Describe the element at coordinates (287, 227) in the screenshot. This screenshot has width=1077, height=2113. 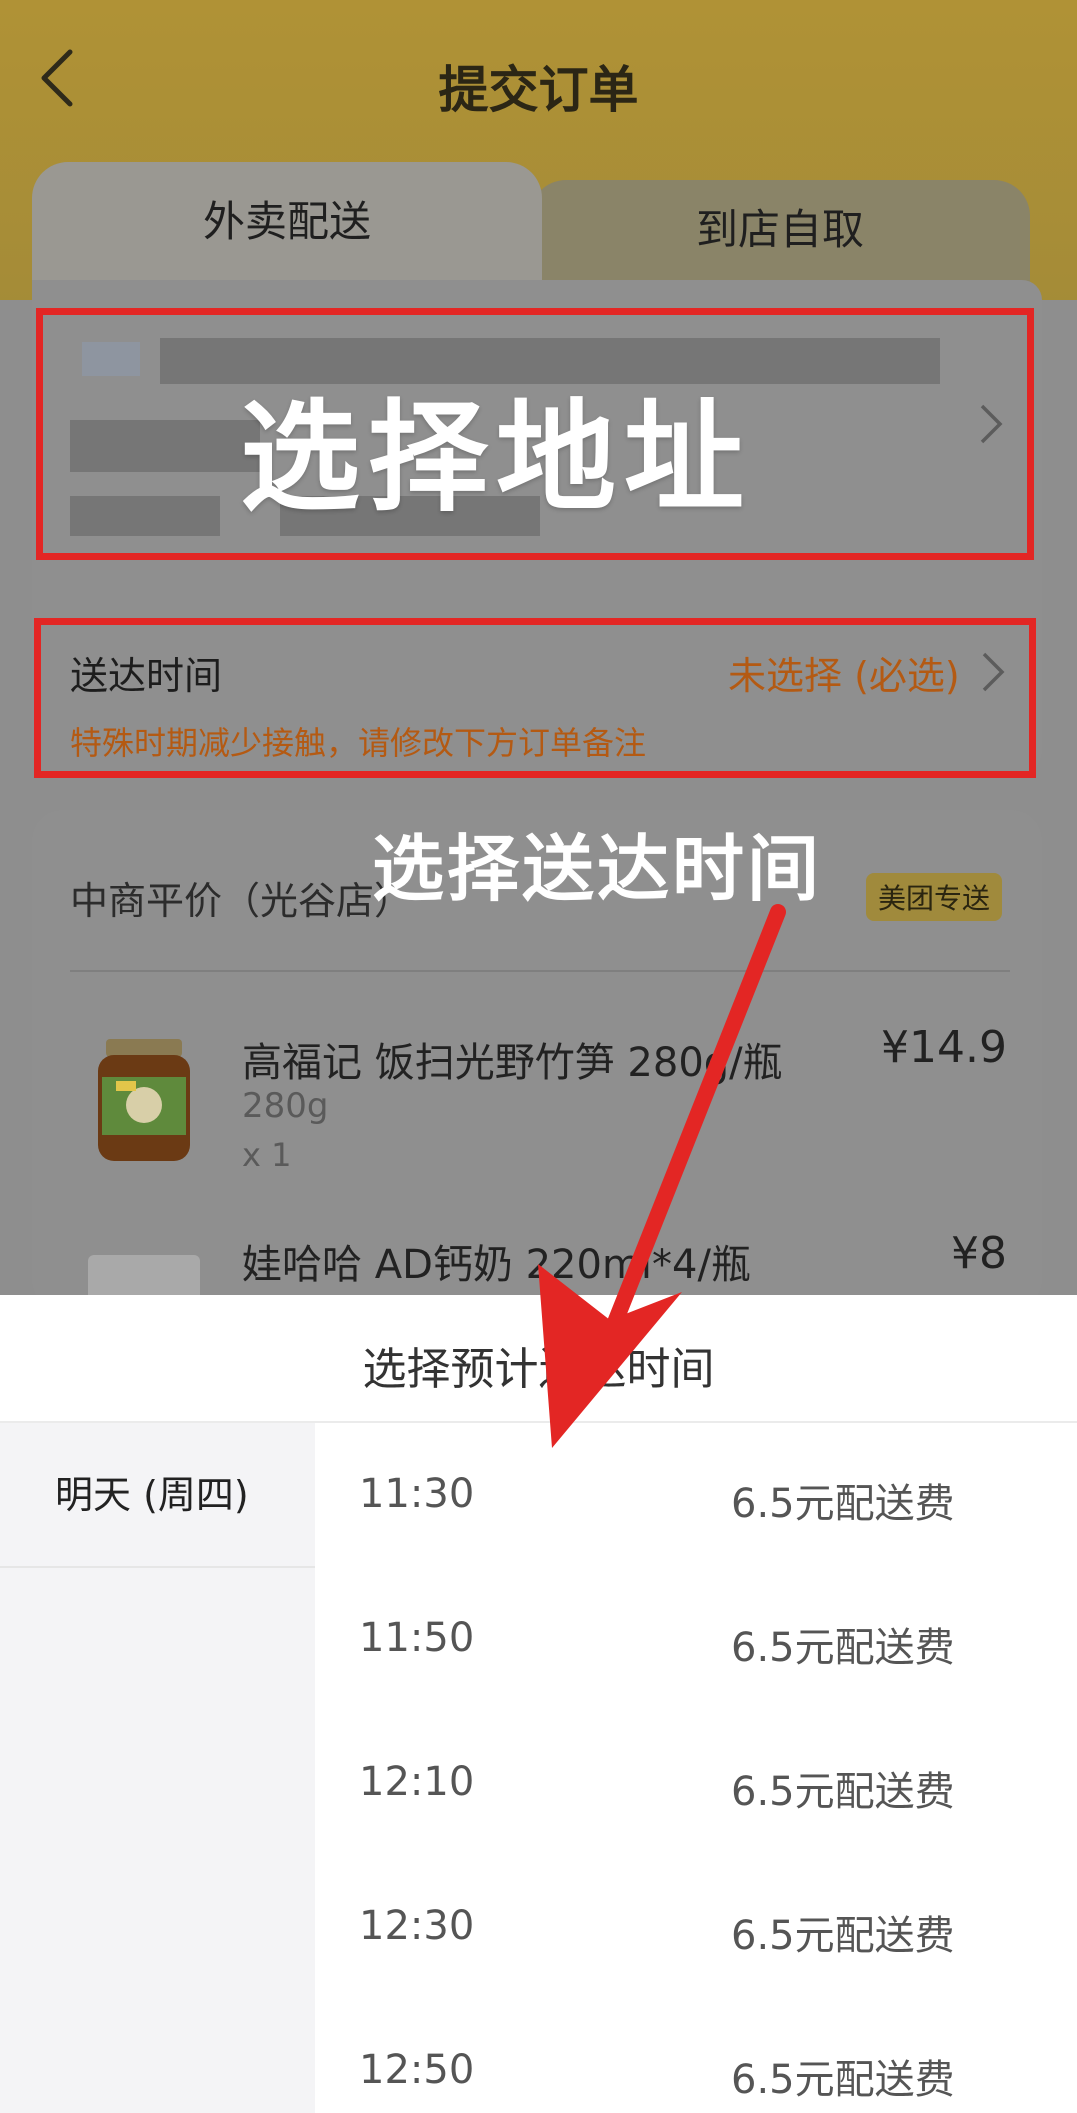
I see `tab-delivery: 外卖配送` at that location.